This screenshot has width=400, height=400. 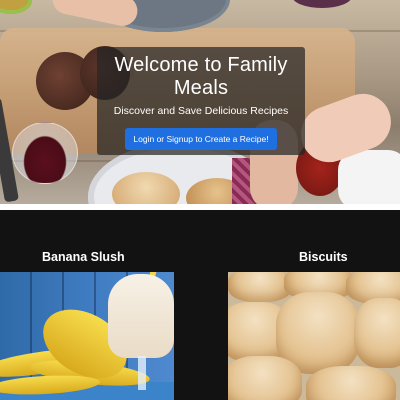 What do you see at coordinates (95, 14) in the screenshot?
I see `hand` at bounding box center [95, 14].